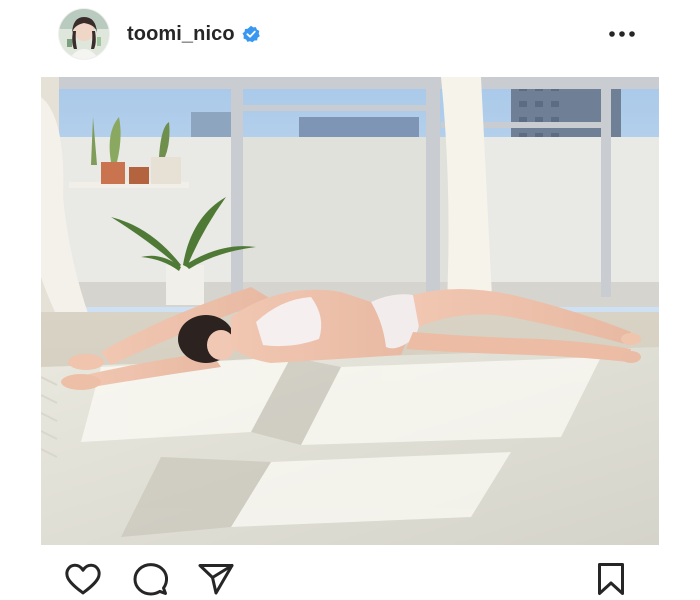  I want to click on verified-badge-icon, so click(251, 34).